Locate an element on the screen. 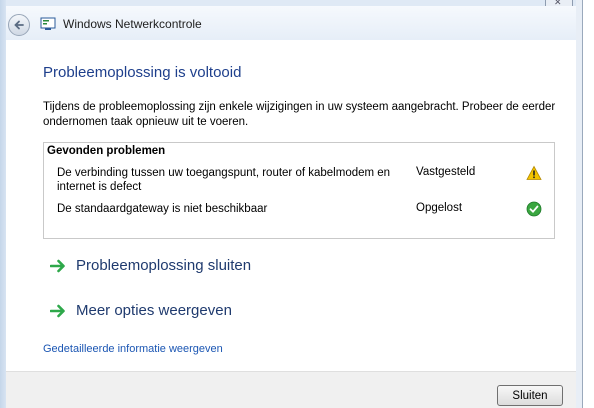  background-window-edge is located at coordinates (588, 204).